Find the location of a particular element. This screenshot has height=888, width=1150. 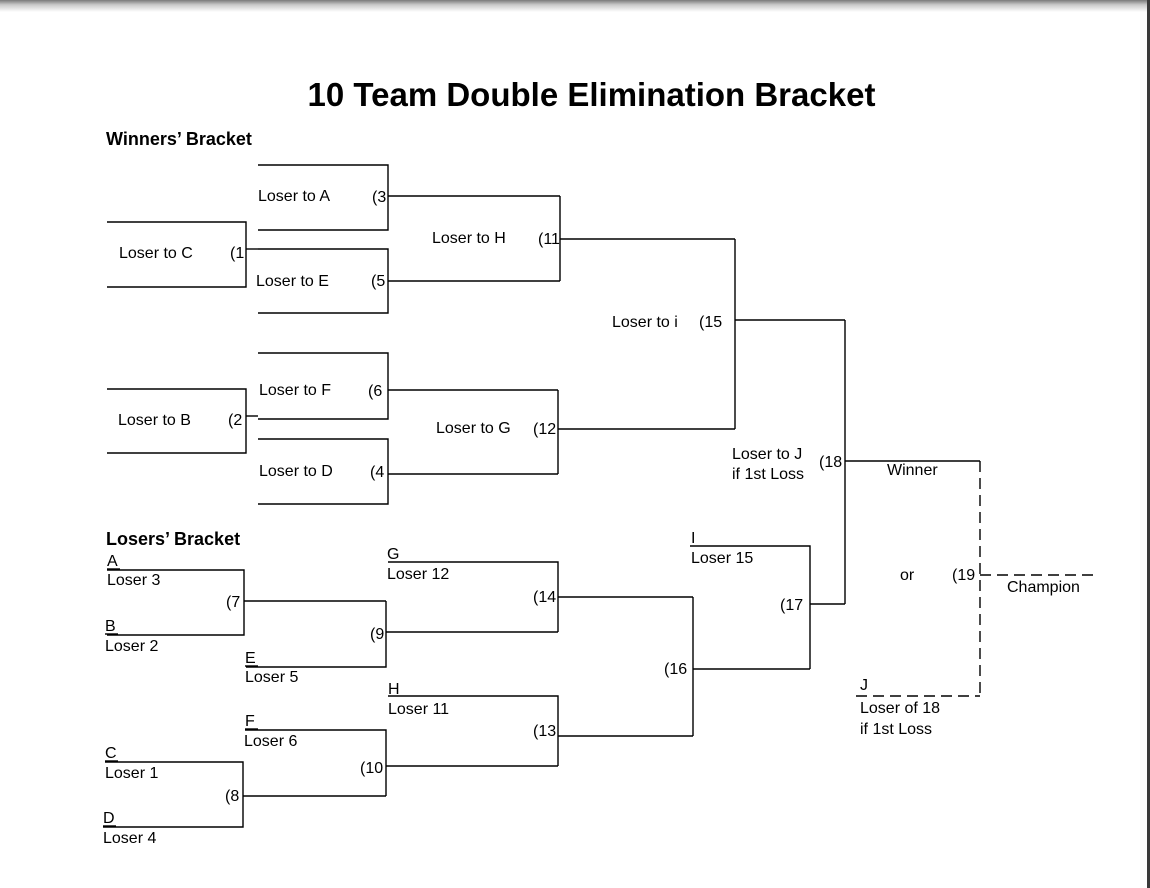

label-loser-to-f: Loser to F is located at coordinates (295, 390).